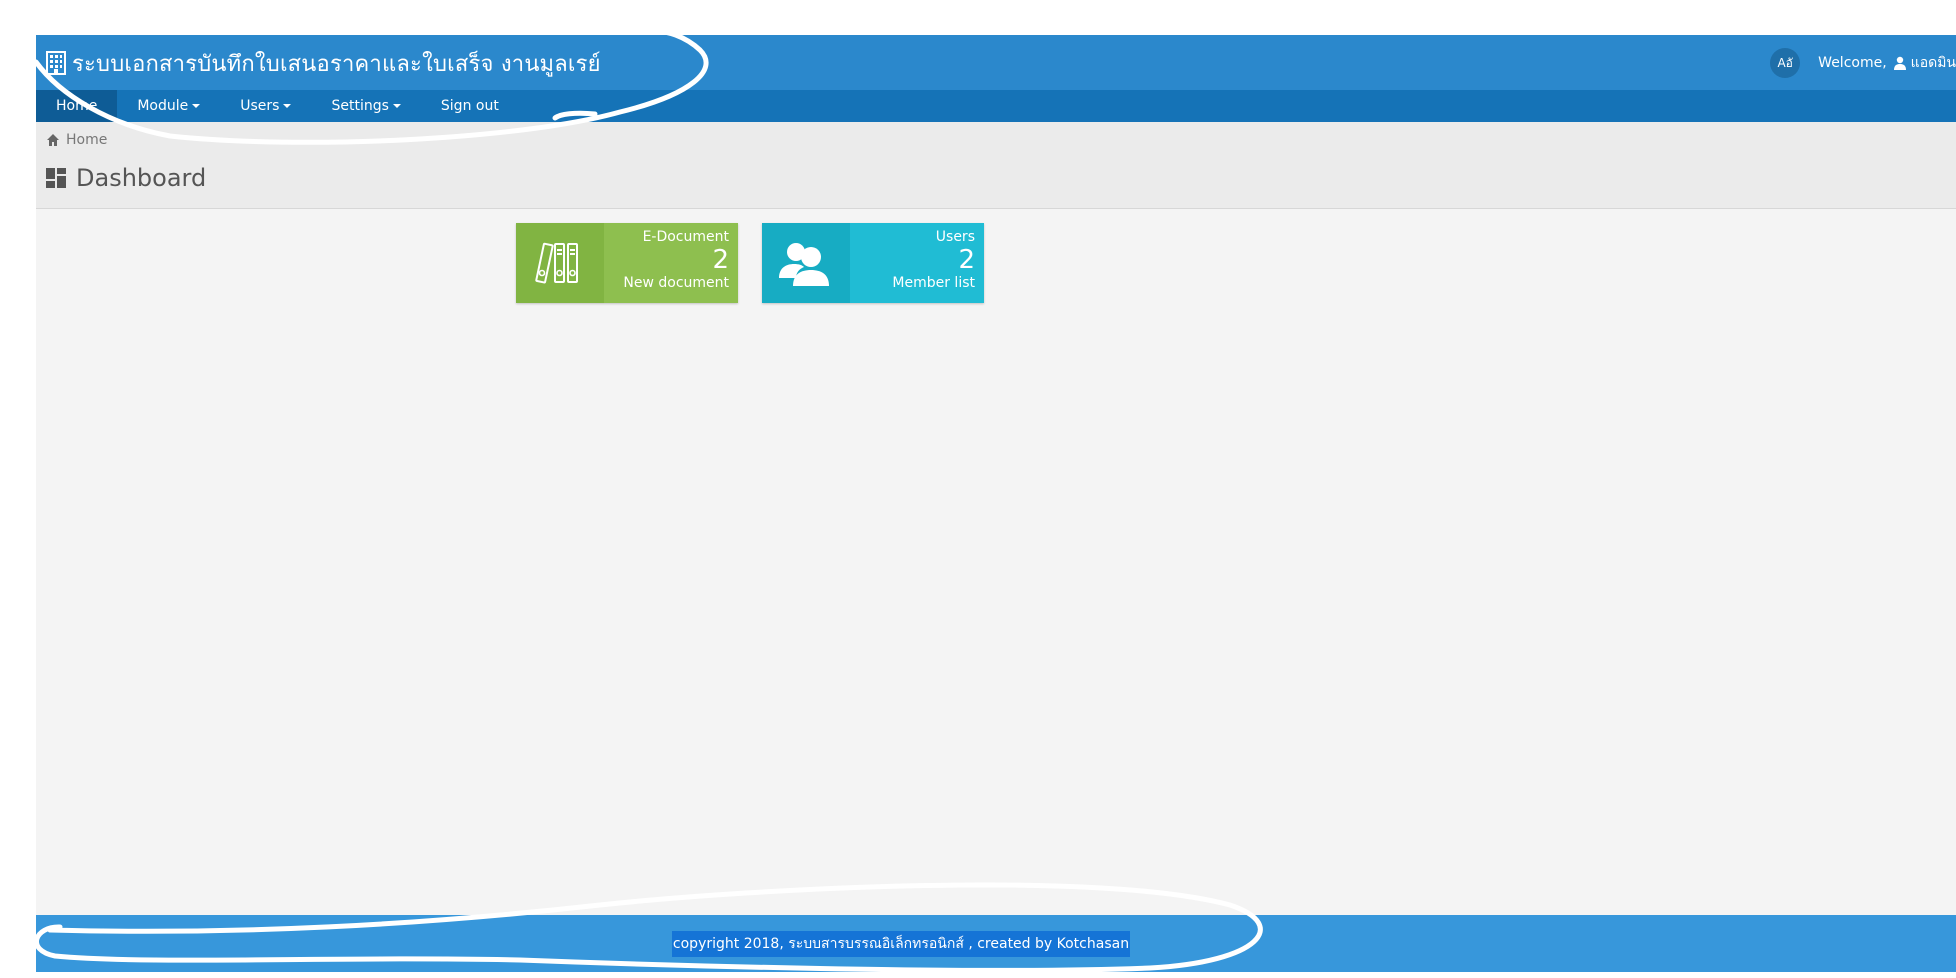 This screenshot has width=1956, height=978. Describe the element at coordinates (53, 140) in the screenshot. I see `home-icon` at that location.